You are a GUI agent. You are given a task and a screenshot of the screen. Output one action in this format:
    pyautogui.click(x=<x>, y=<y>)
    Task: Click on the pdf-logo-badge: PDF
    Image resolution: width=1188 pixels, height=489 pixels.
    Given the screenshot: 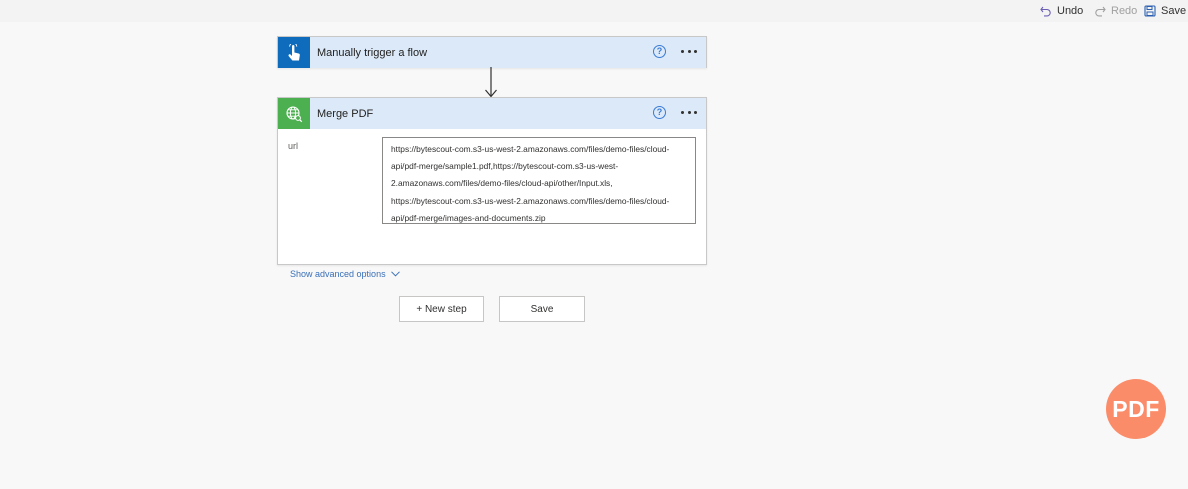 What is the action you would take?
    pyautogui.click(x=1136, y=409)
    